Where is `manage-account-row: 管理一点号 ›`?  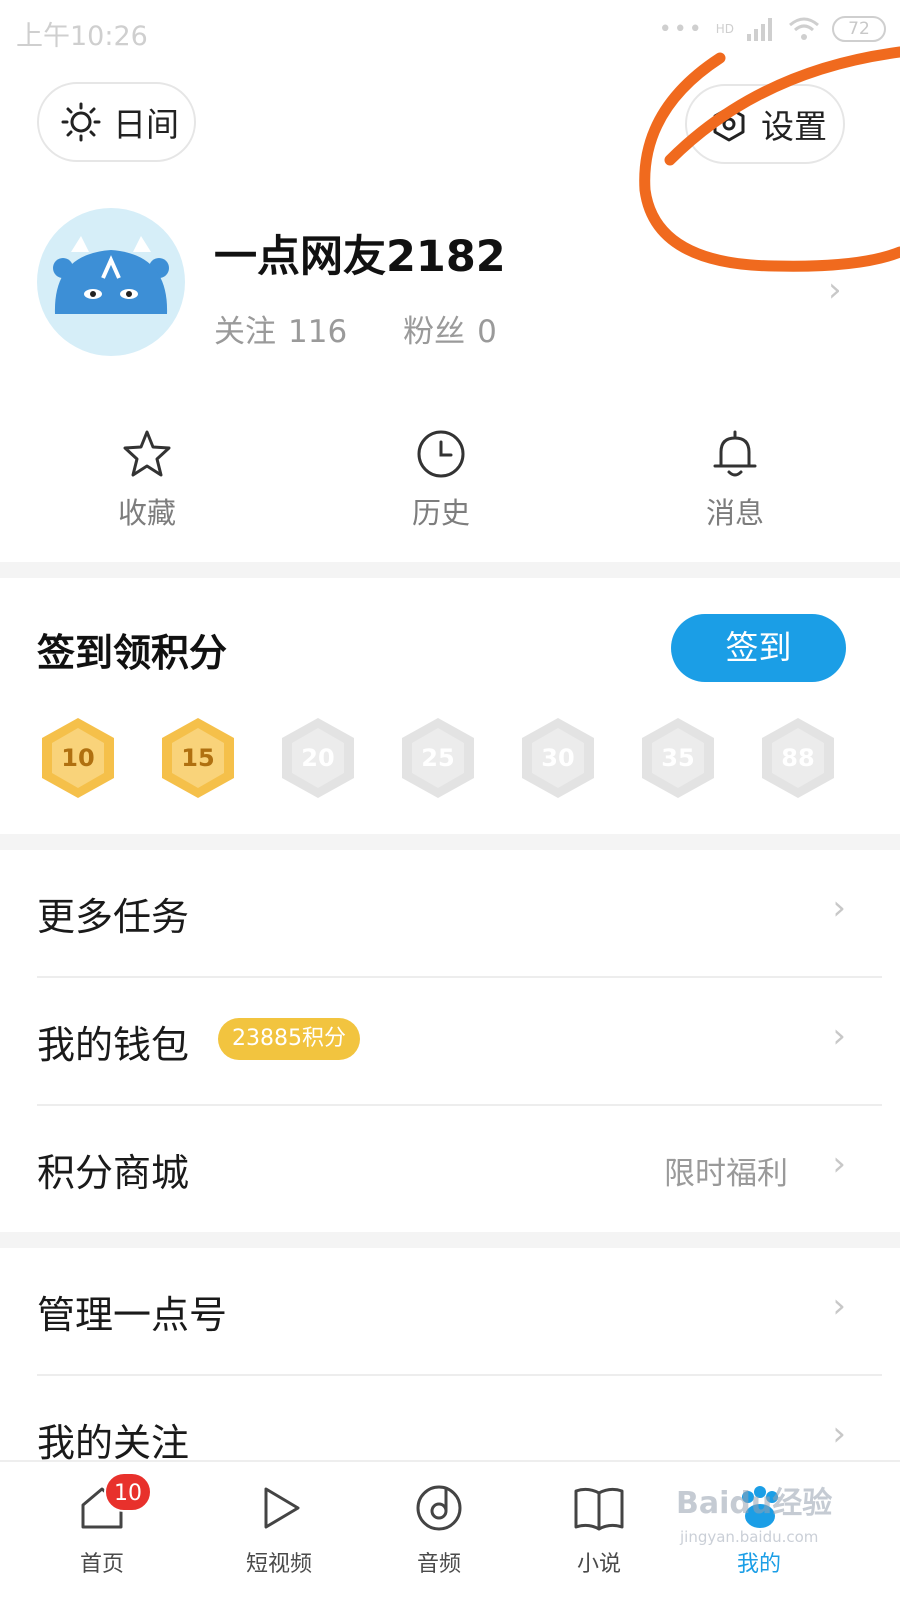 manage-account-row: 管理一点号 › is located at coordinates (450, 1312).